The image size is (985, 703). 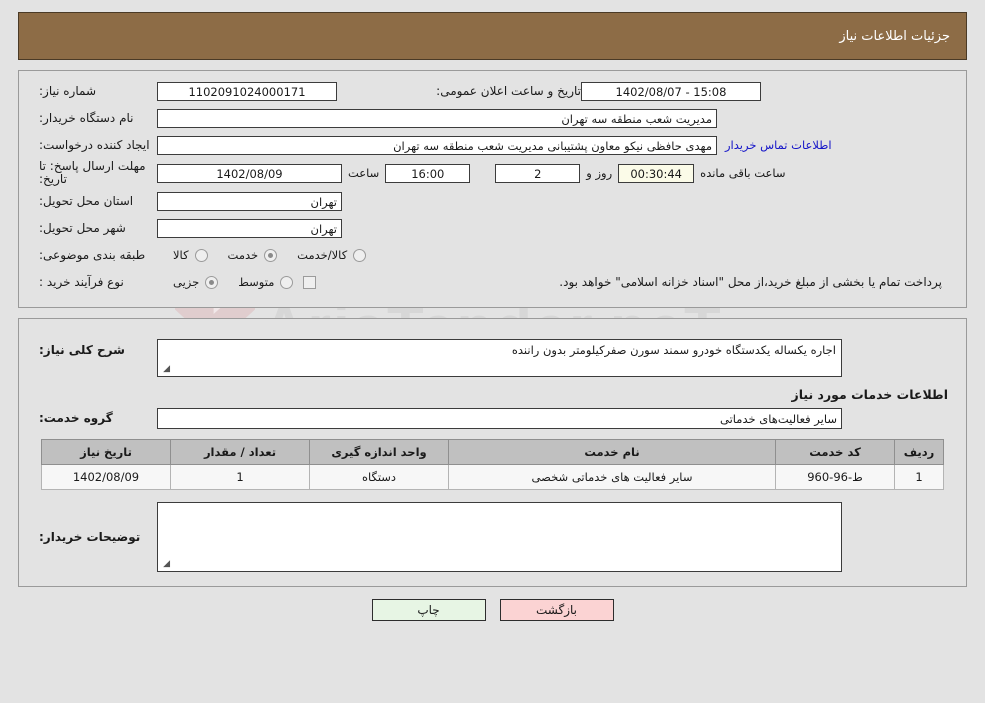 I want to click on process-label: نوع فرآیند خرید :, so click(x=81, y=282).